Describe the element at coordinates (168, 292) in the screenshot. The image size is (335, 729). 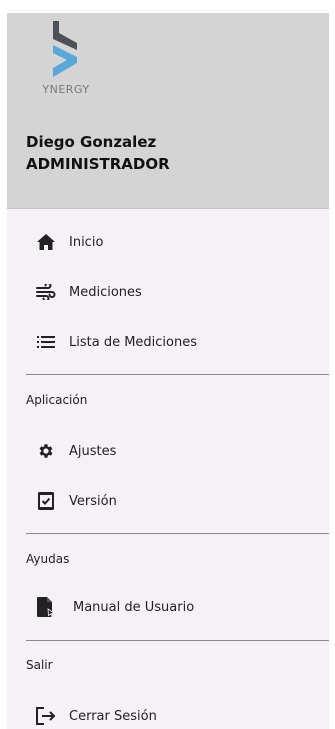
I see `menu-item-mediciones: Mediciones` at that location.